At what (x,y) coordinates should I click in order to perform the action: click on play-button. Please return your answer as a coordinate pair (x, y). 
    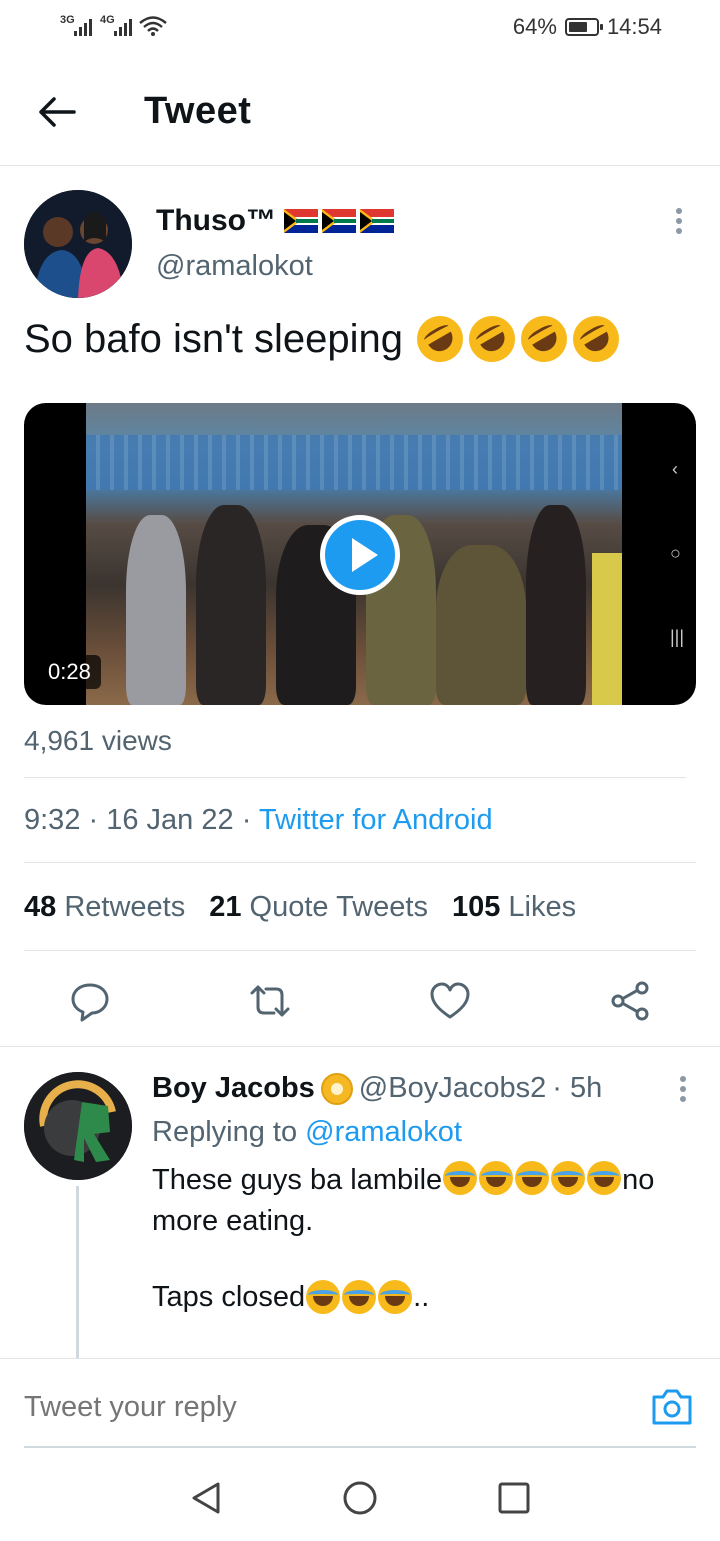
    Looking at the image, I should click on (360, 555).